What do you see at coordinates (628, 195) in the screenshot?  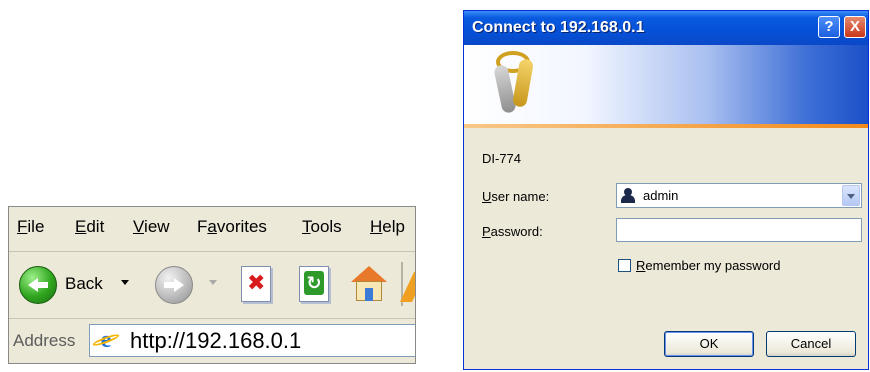 I see `user-icon` at bounding box center [628, 195].